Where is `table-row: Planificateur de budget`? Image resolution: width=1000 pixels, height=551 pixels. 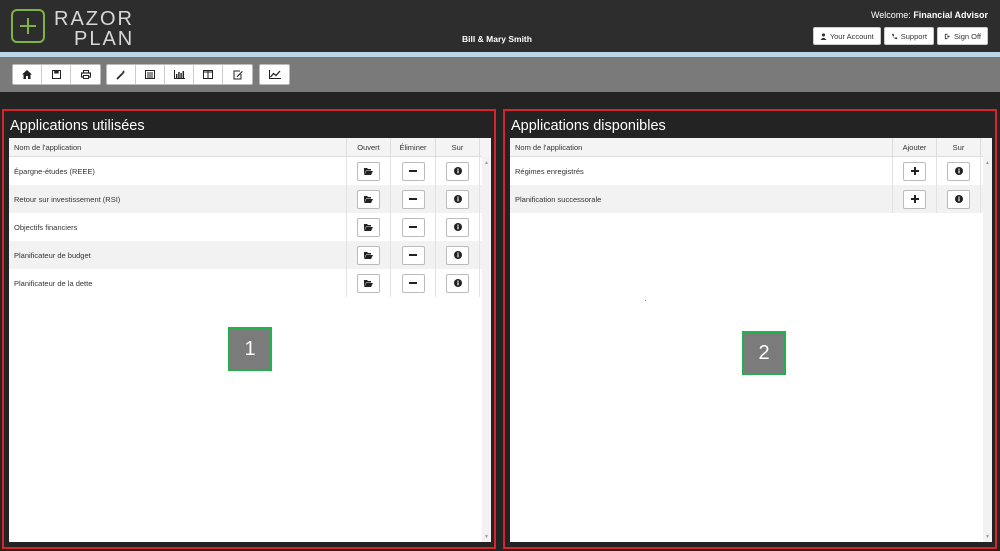 table-row: Planificateur de budget is located at coordinates (250, 255).